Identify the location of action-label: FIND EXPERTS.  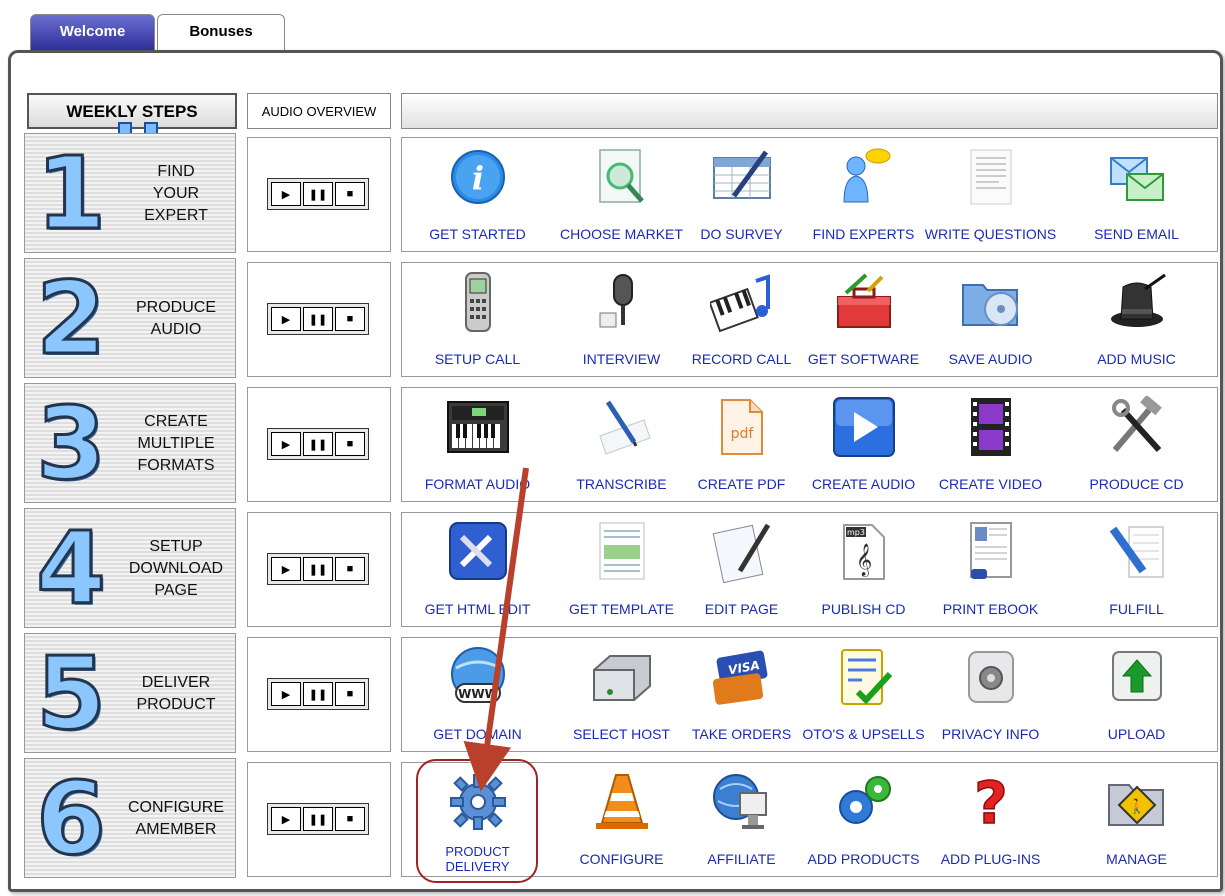
(863, 234).